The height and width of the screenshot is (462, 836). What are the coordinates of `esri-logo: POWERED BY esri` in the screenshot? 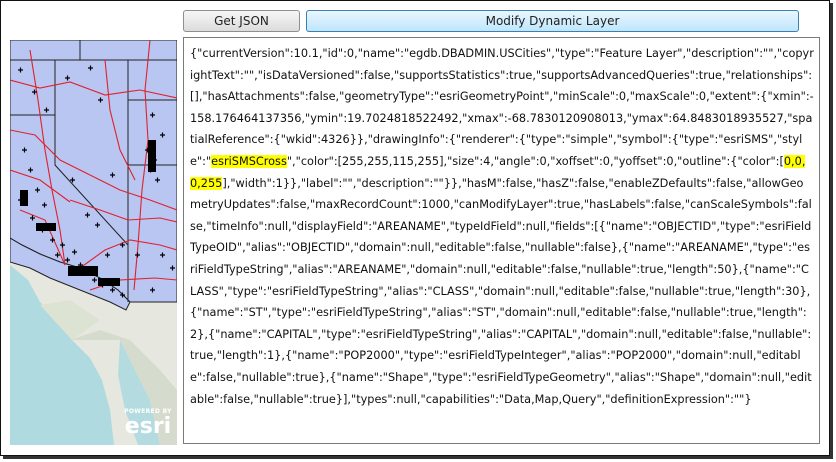 It's located at (148, 423).